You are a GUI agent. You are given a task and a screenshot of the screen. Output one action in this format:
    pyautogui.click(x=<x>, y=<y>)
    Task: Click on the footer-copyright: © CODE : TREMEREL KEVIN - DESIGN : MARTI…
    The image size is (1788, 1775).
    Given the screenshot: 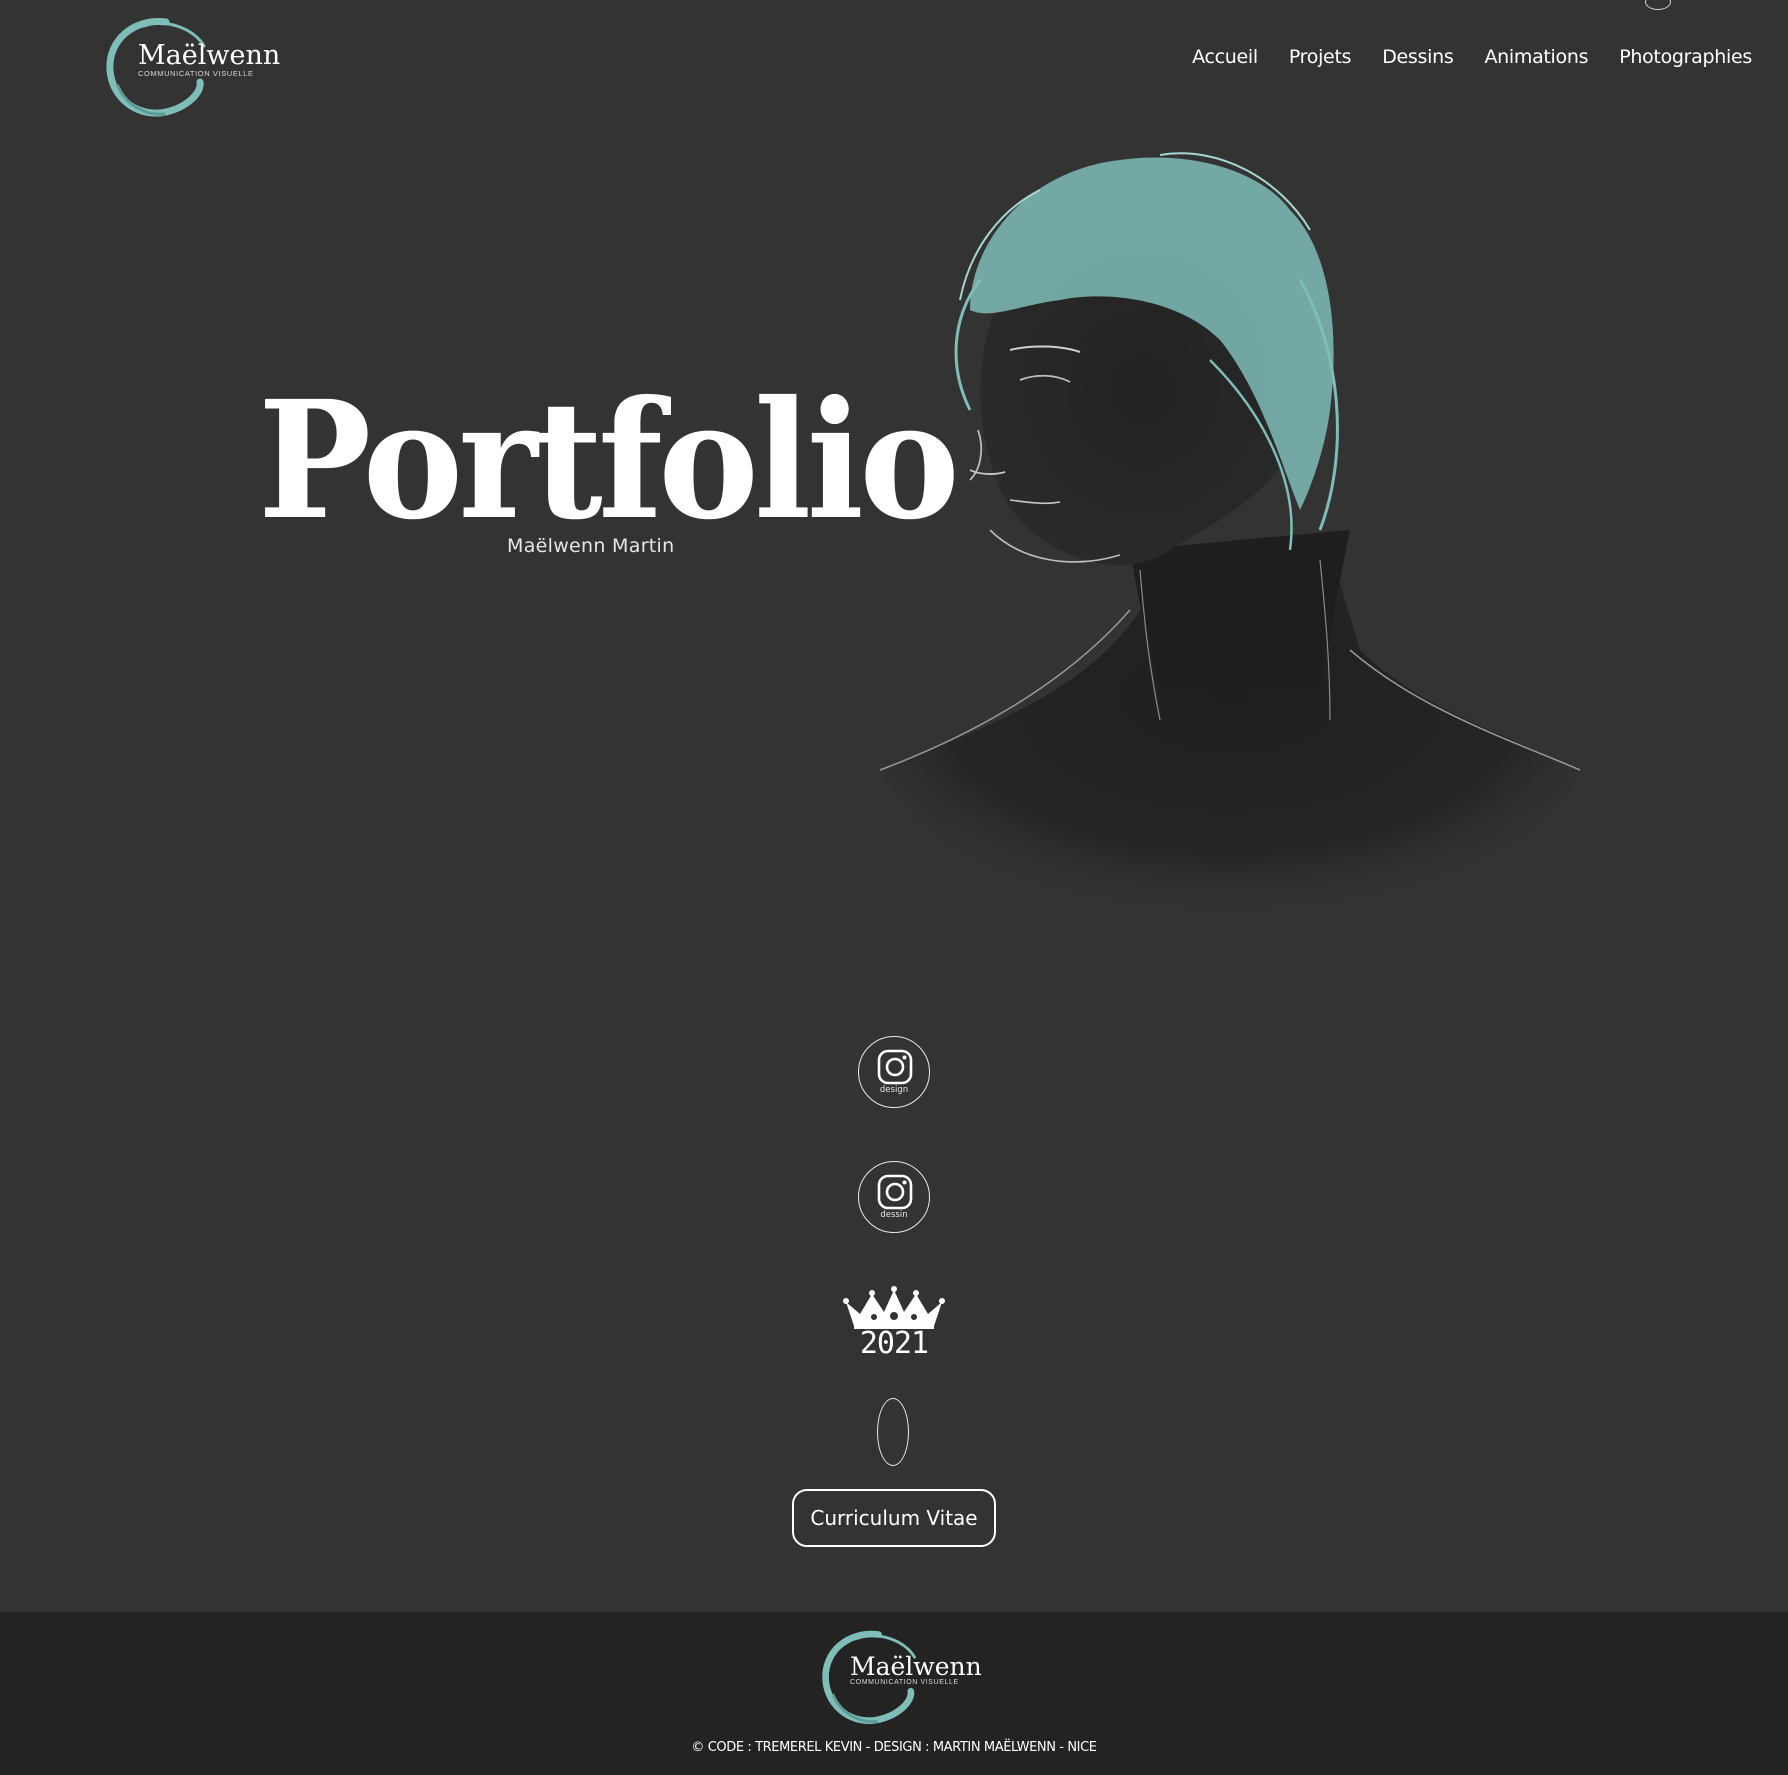 What is the action you would take?
    pyautogui.click(x=894, y=1747)
    